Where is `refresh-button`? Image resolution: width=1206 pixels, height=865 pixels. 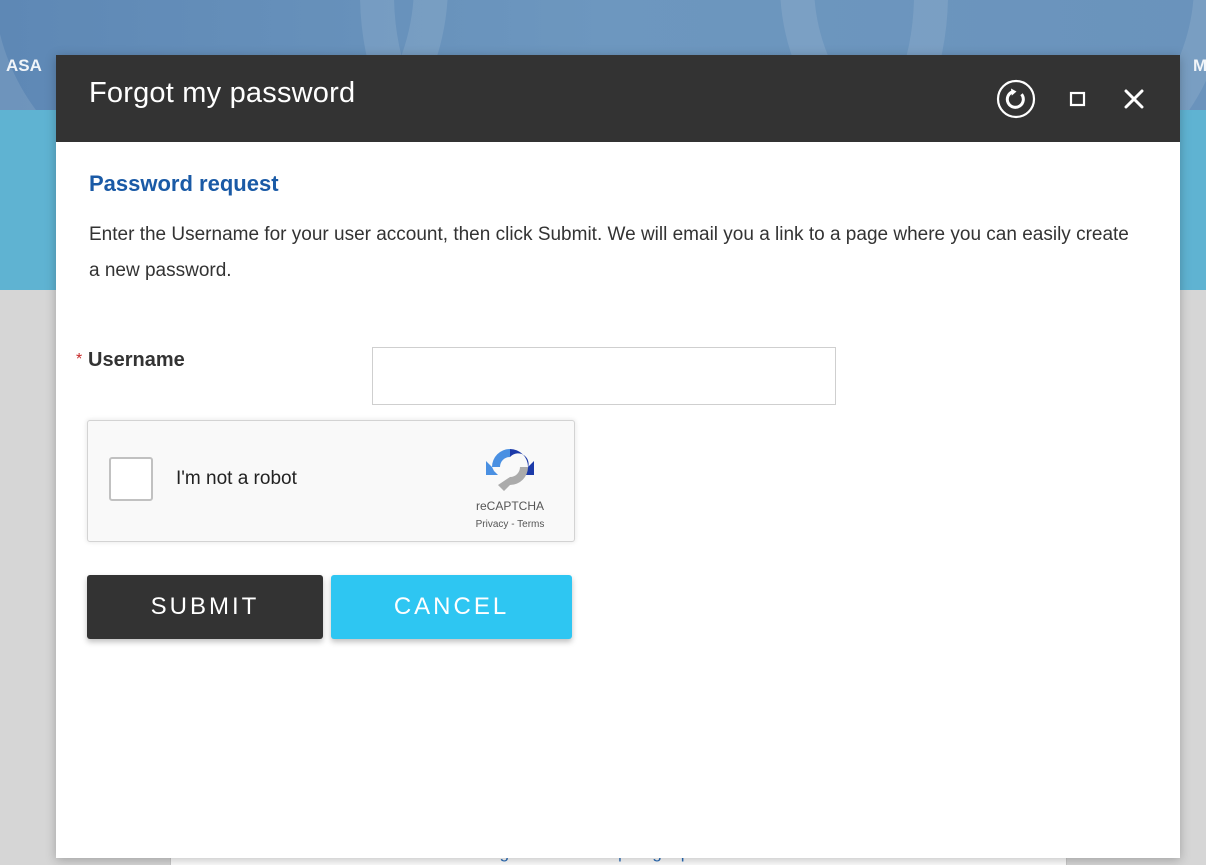 refresh-button is located at coordinates (1016, 99).